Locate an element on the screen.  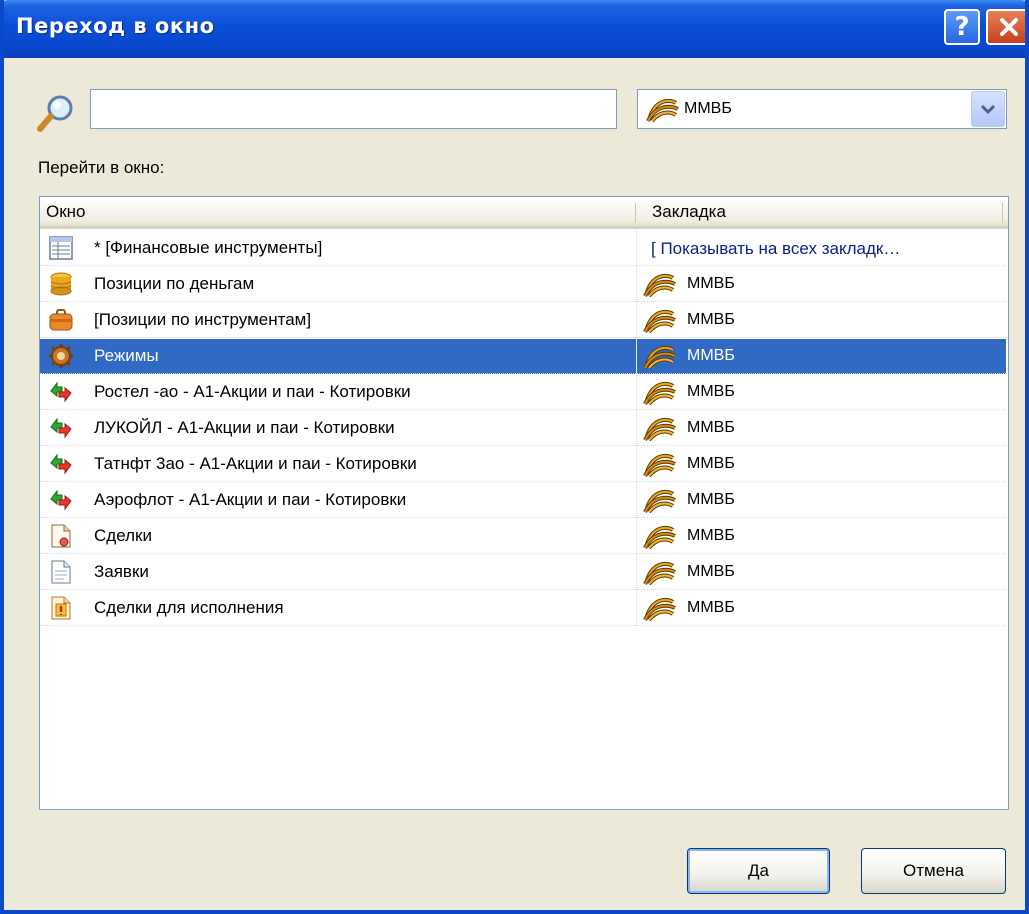
window-cell: Сделки is located at coordinates (338, 536).